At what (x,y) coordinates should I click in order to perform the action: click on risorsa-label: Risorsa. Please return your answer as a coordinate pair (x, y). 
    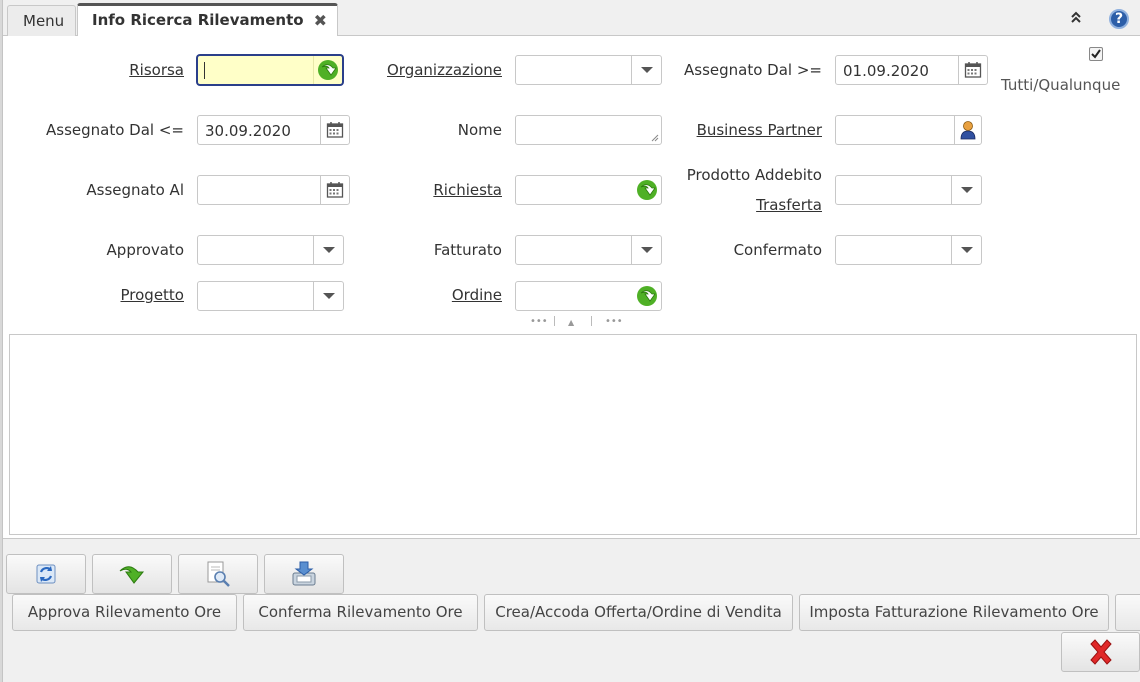
    Looking at the image, I should click on (122, 70).